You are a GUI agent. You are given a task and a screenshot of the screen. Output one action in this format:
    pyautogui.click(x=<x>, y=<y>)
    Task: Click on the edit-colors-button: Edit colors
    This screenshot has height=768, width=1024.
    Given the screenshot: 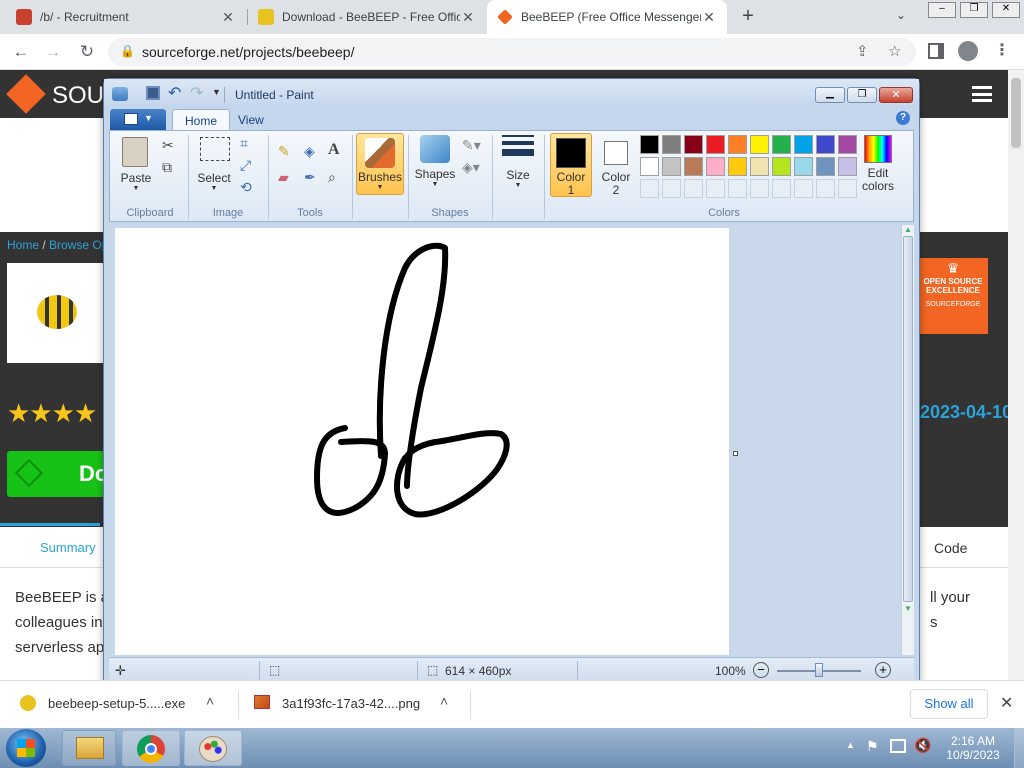 What is the action you would take?
    pyautogui.click(x=878, y=166)
    